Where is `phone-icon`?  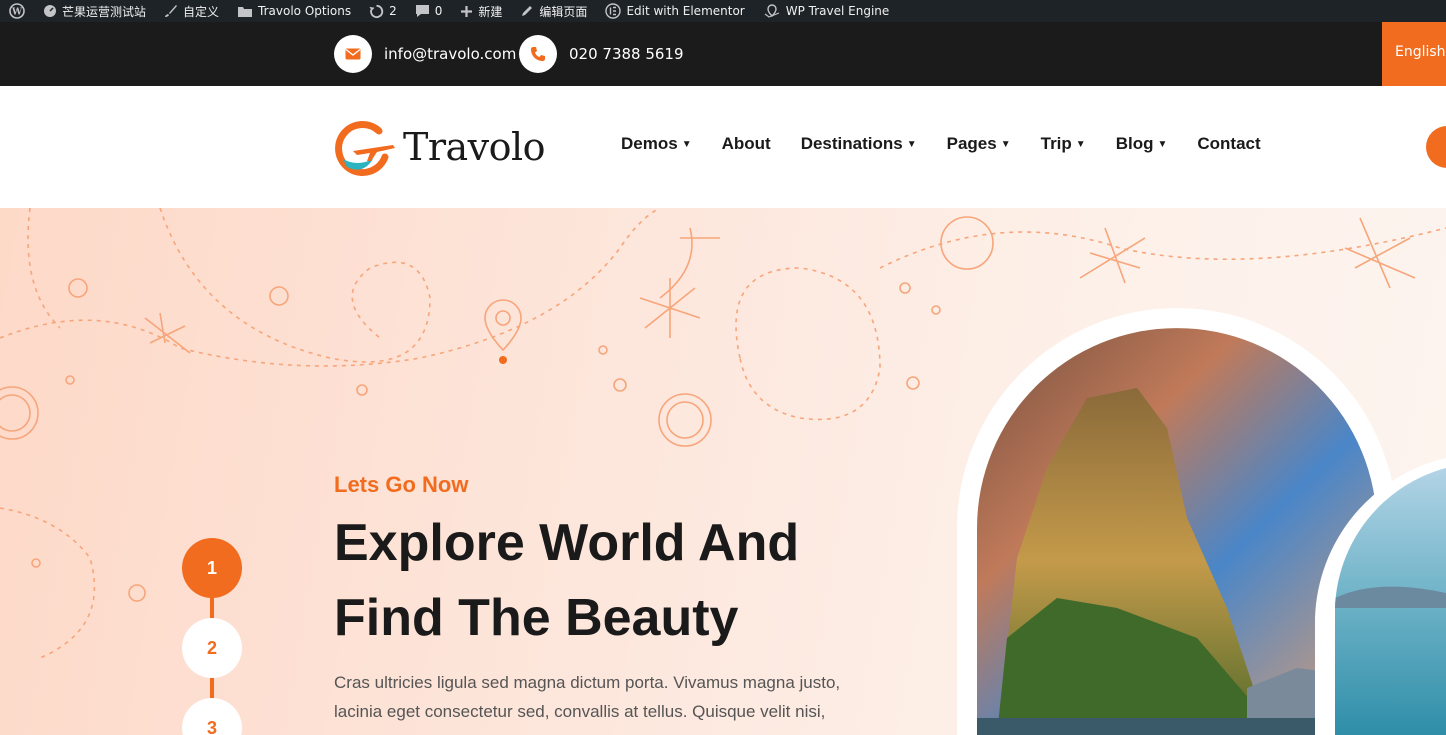 phone-icon is located at coordinates (538, 54).